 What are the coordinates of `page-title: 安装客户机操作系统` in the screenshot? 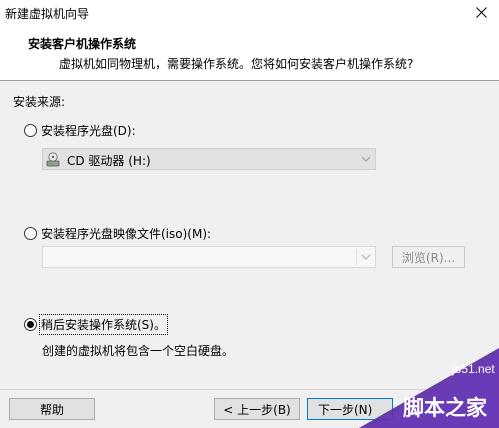 It's located at (82, 44).